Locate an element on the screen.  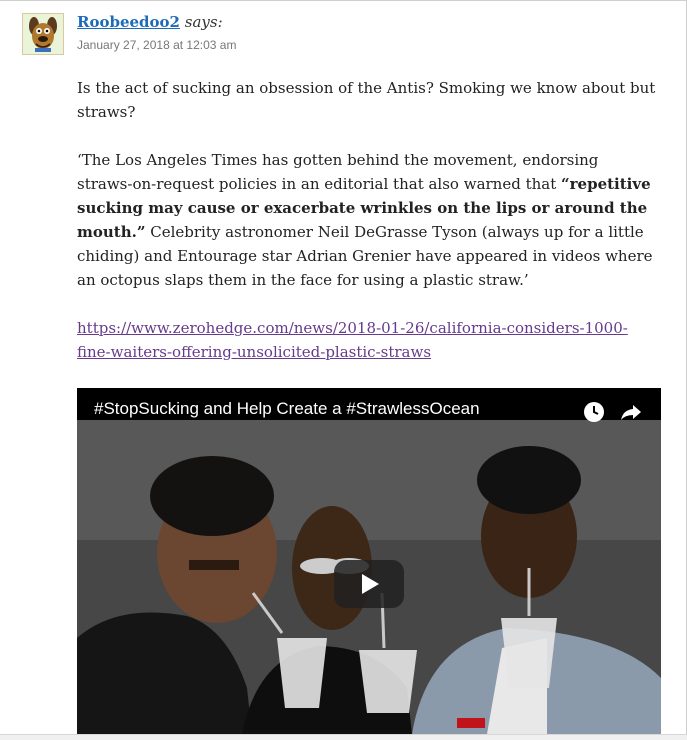
dog-avatar-icon is located at coordinates (43, 34).